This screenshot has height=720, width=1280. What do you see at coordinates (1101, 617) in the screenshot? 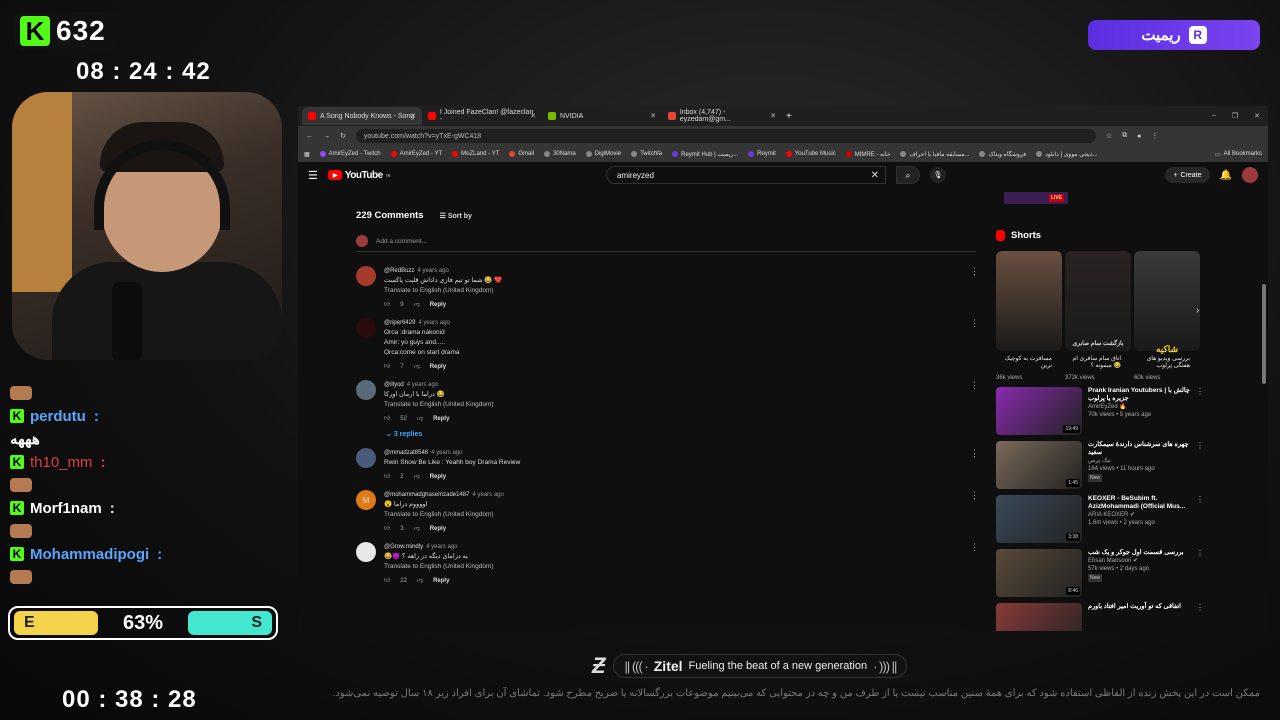
I see `related-video: اتفاقی که تو آوریت امیر افتاد باورم ⋮` at bounding box center [1101, 617].